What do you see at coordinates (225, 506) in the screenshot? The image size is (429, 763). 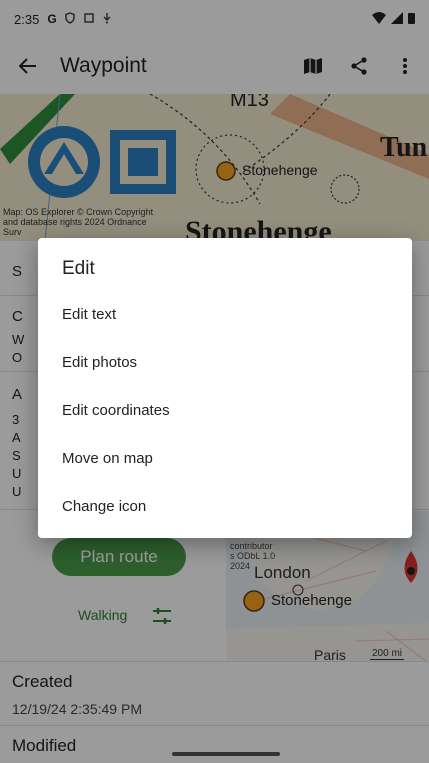 I see `menu-item-change-icon: Change icon` at bounding box center [225, 506].